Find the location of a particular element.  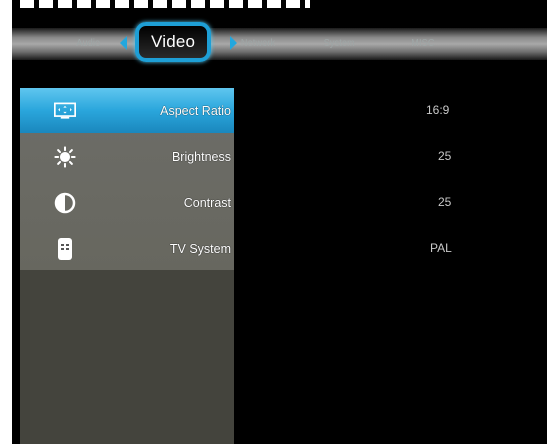

tab-misc: MISC is located at coordinates (422, 44).